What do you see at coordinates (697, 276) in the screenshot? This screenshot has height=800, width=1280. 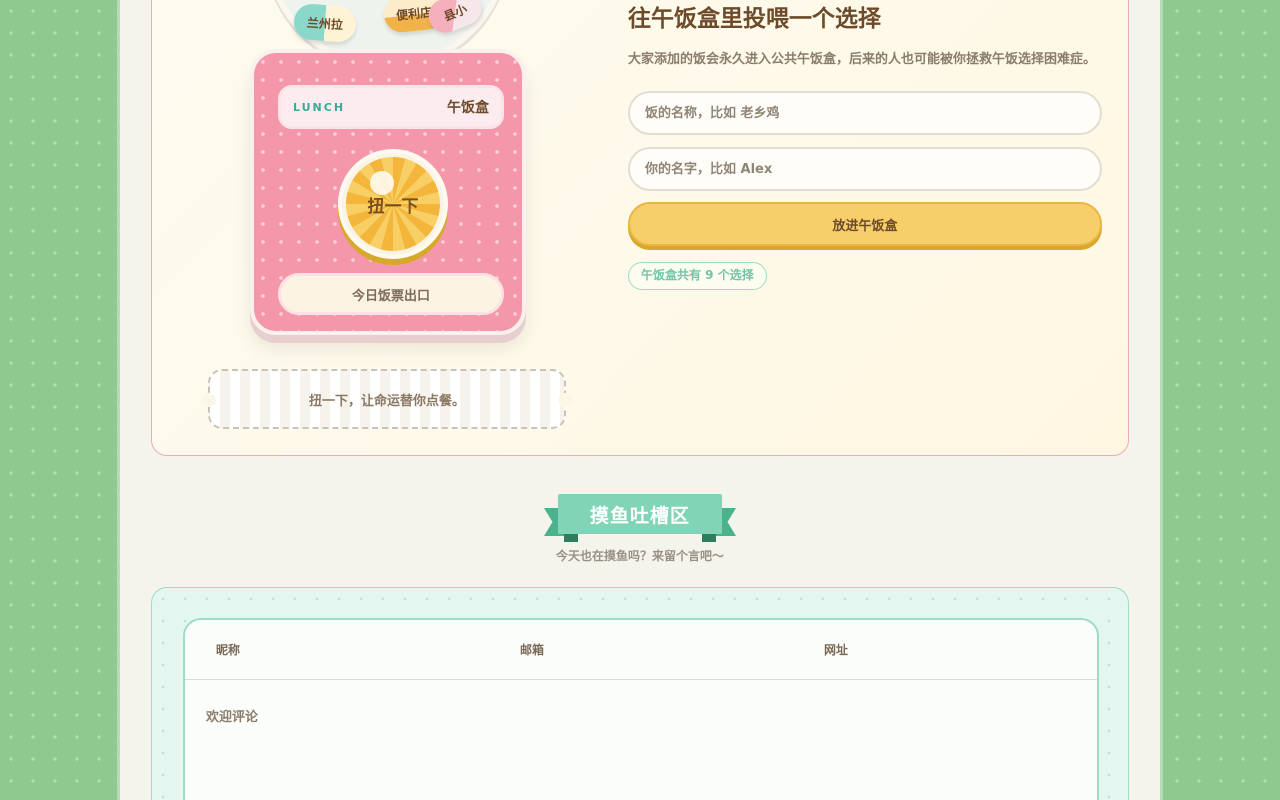 I see `choice-count-badge: 午饭盒共有 9 个选择` at bounding box center [697, 276].